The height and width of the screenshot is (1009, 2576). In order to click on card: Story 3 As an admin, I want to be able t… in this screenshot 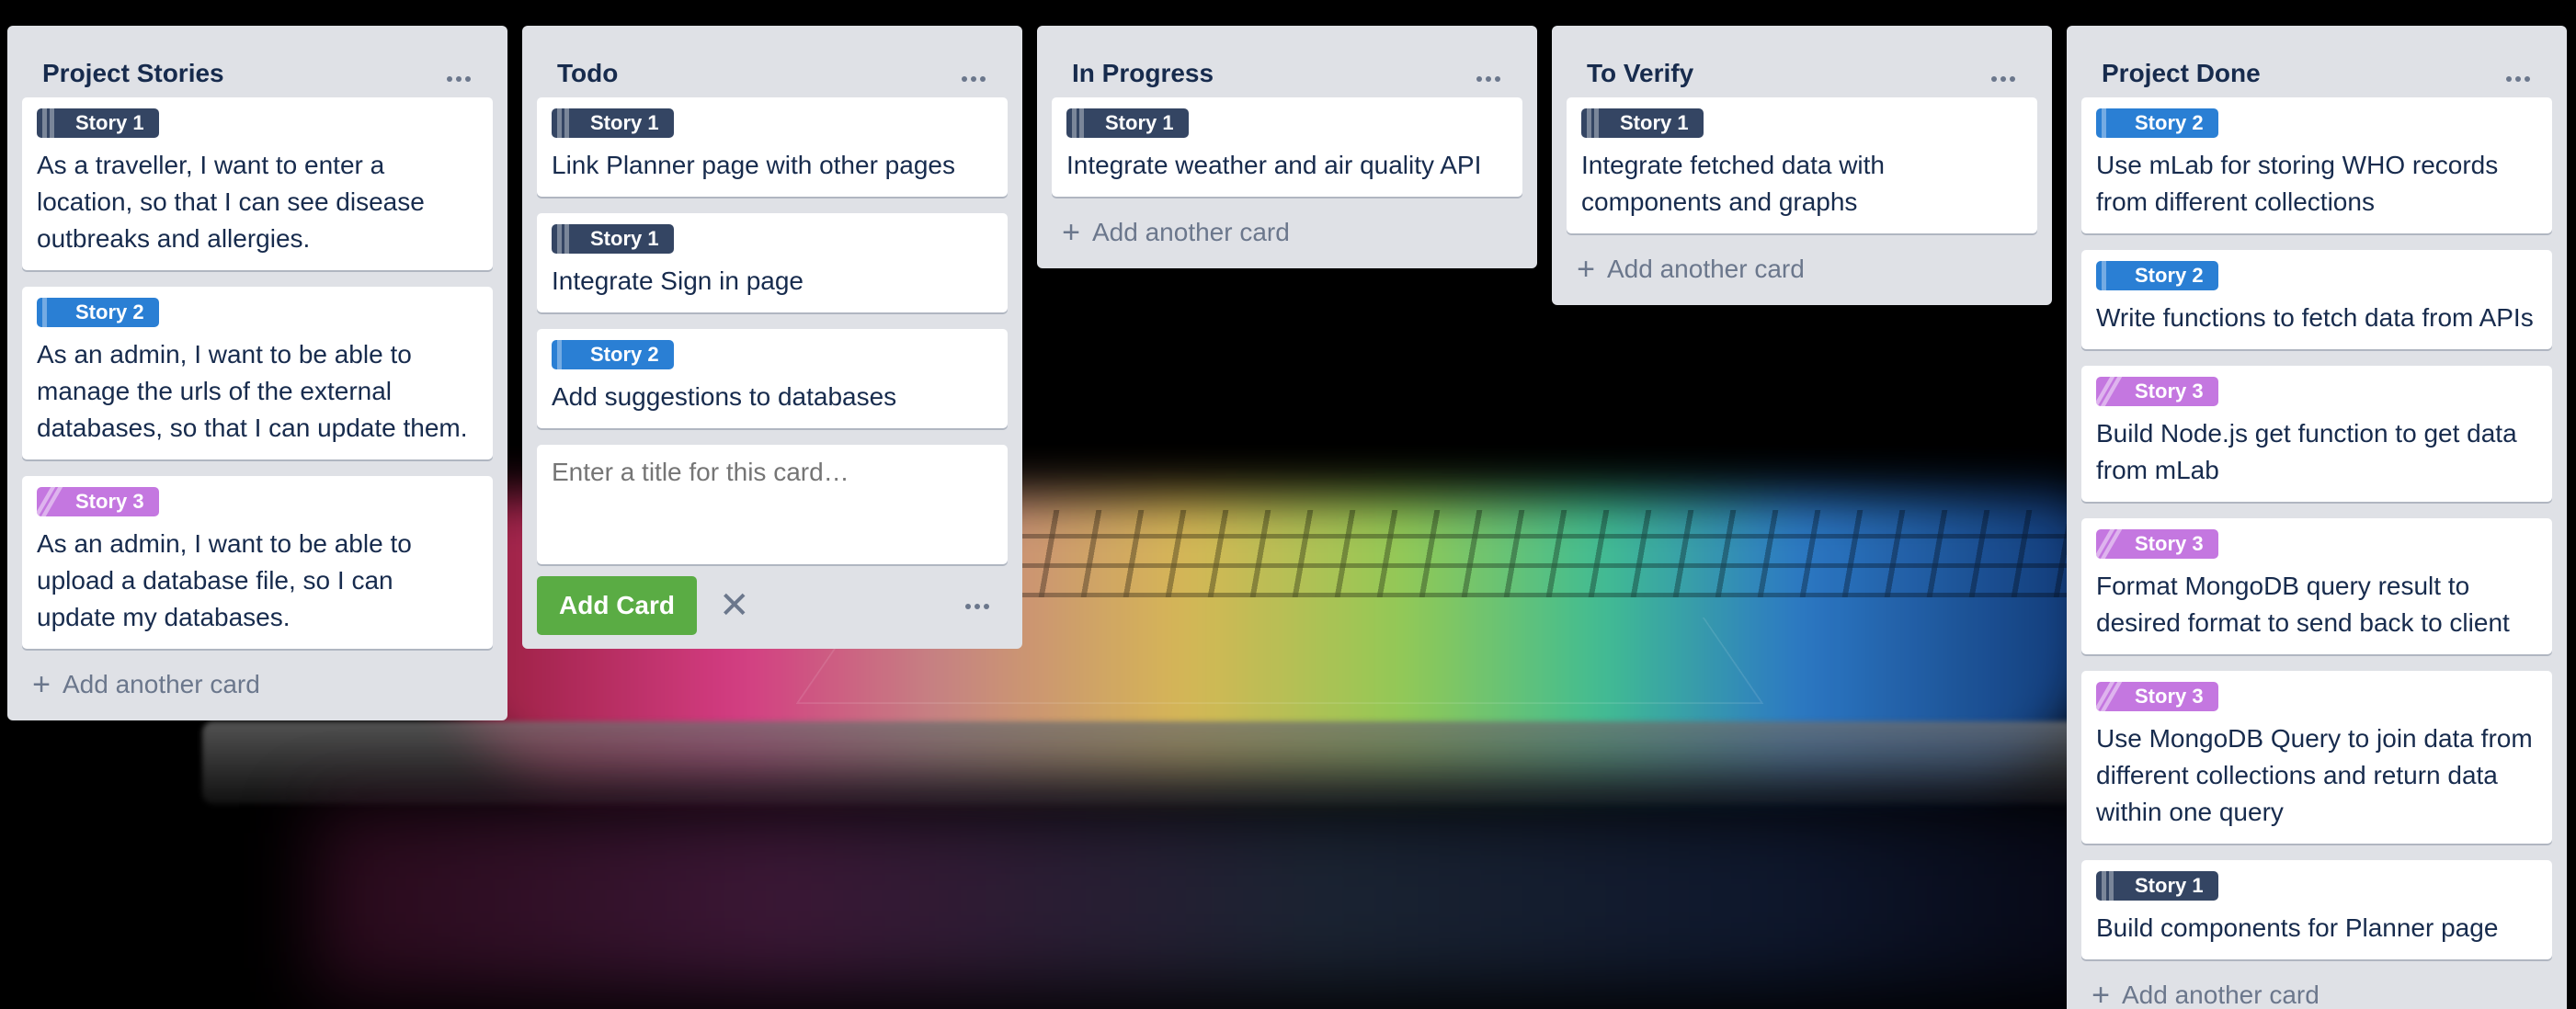, I will do `click(257, 562)`.